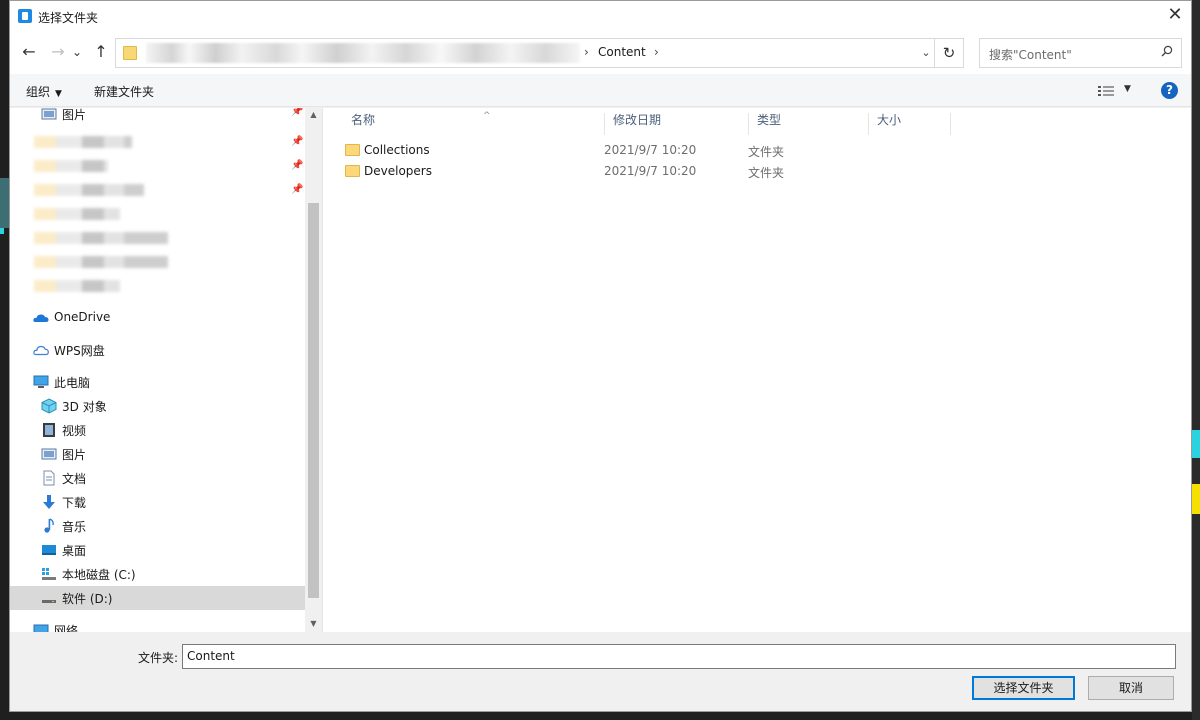 Image resolution: width=1200 pixels, height=720 pixels. What do you see at coordinates (77, 52) in the screenshot?
I see `recent-locations-button: ⌄` at bounding box center [77, 52].